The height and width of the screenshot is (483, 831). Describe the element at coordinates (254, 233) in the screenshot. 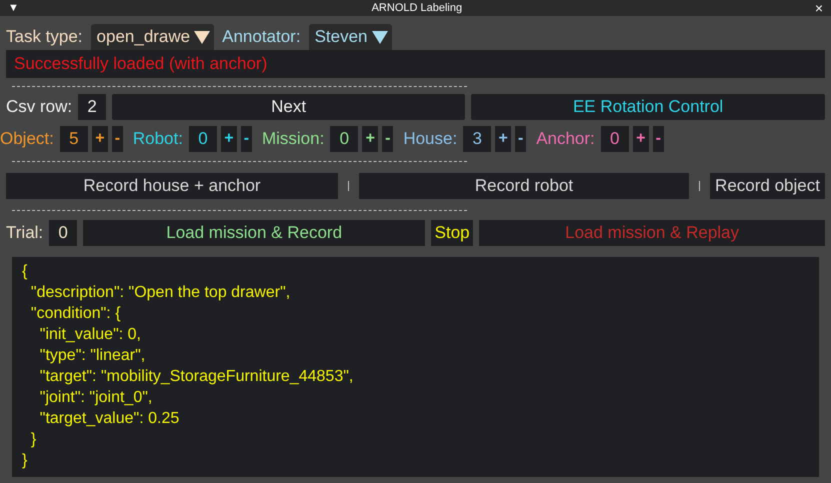

I see `button: Load mission & Record` at that location.